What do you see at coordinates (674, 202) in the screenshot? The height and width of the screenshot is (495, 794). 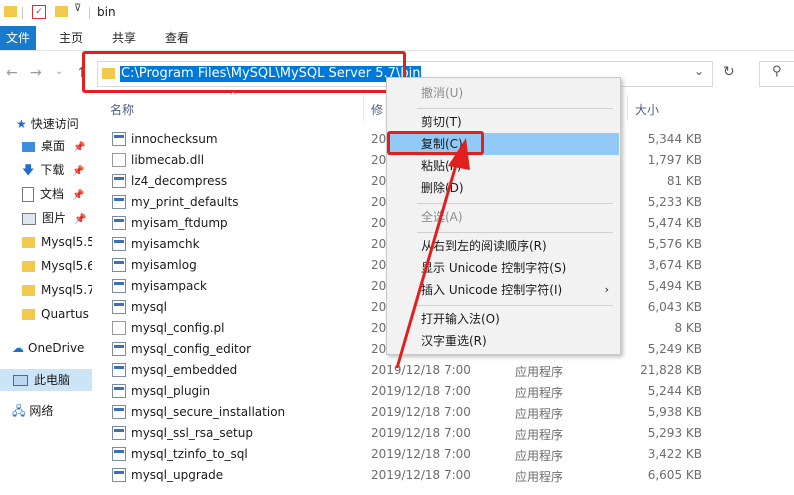 I see `file-size: 5,233 KB` at bounding box center [674, 202].